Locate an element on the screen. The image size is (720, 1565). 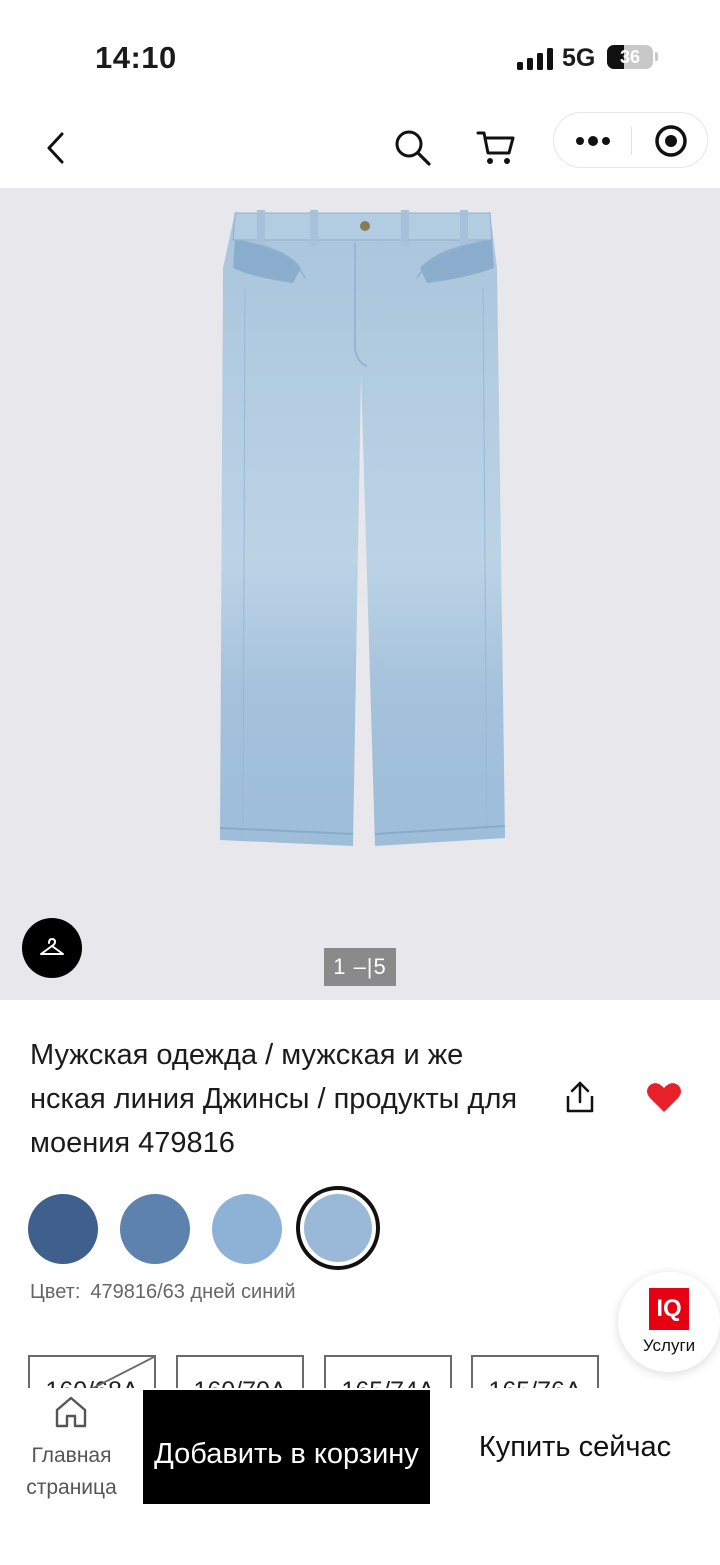
nav-bar is located at coordinates (360, 149).